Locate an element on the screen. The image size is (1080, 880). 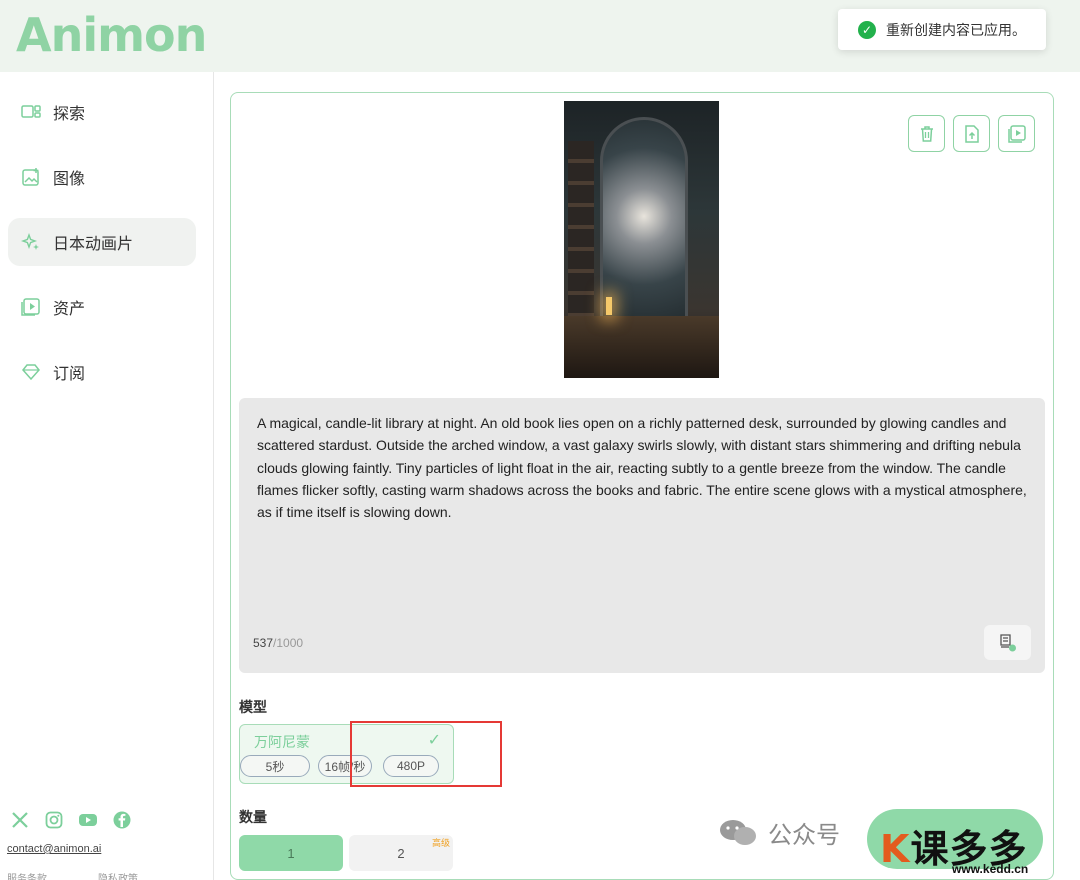
generated-image-thumbnail is located at coordinates (641, 239).